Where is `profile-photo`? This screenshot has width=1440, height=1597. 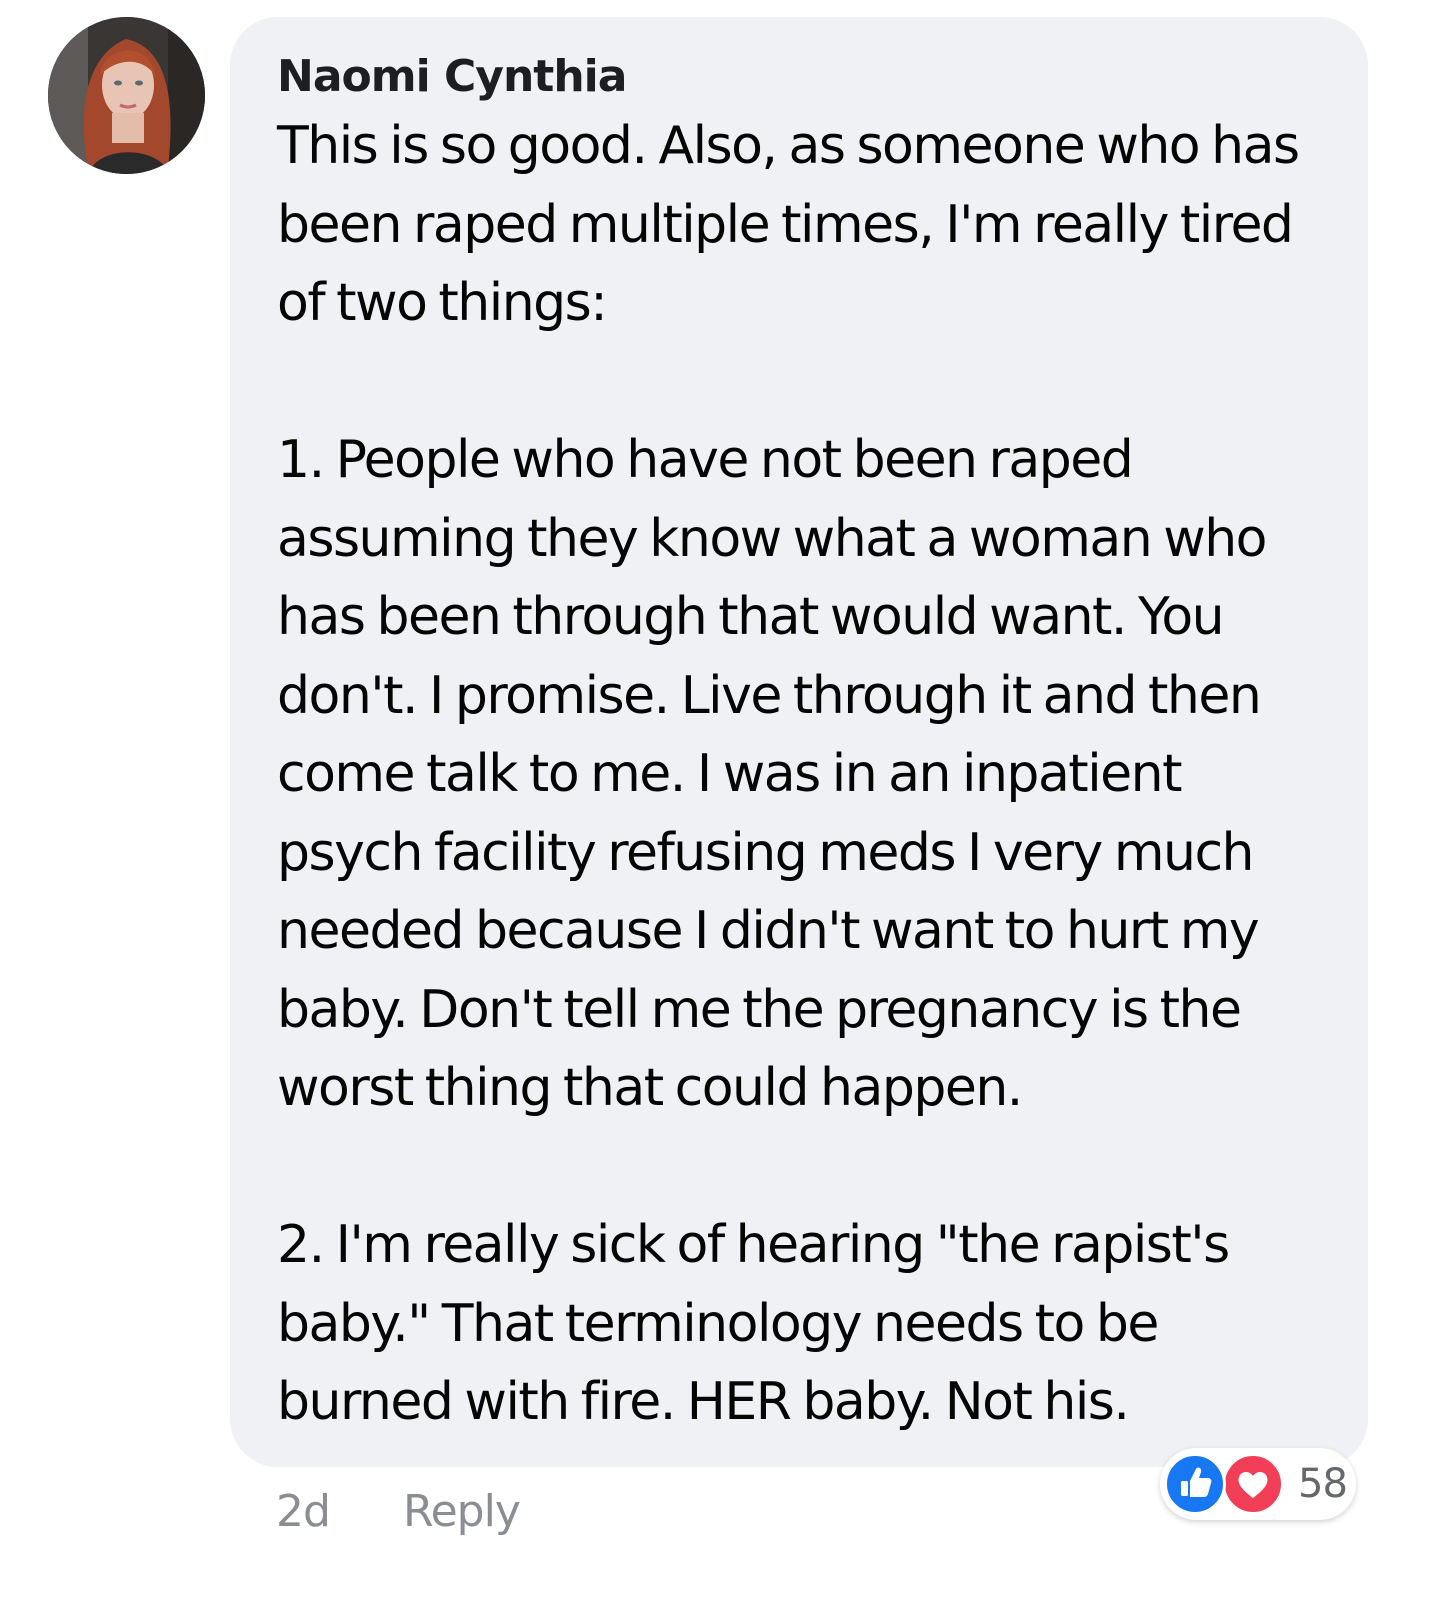
profile-photo is located at coordinates (126, 95).